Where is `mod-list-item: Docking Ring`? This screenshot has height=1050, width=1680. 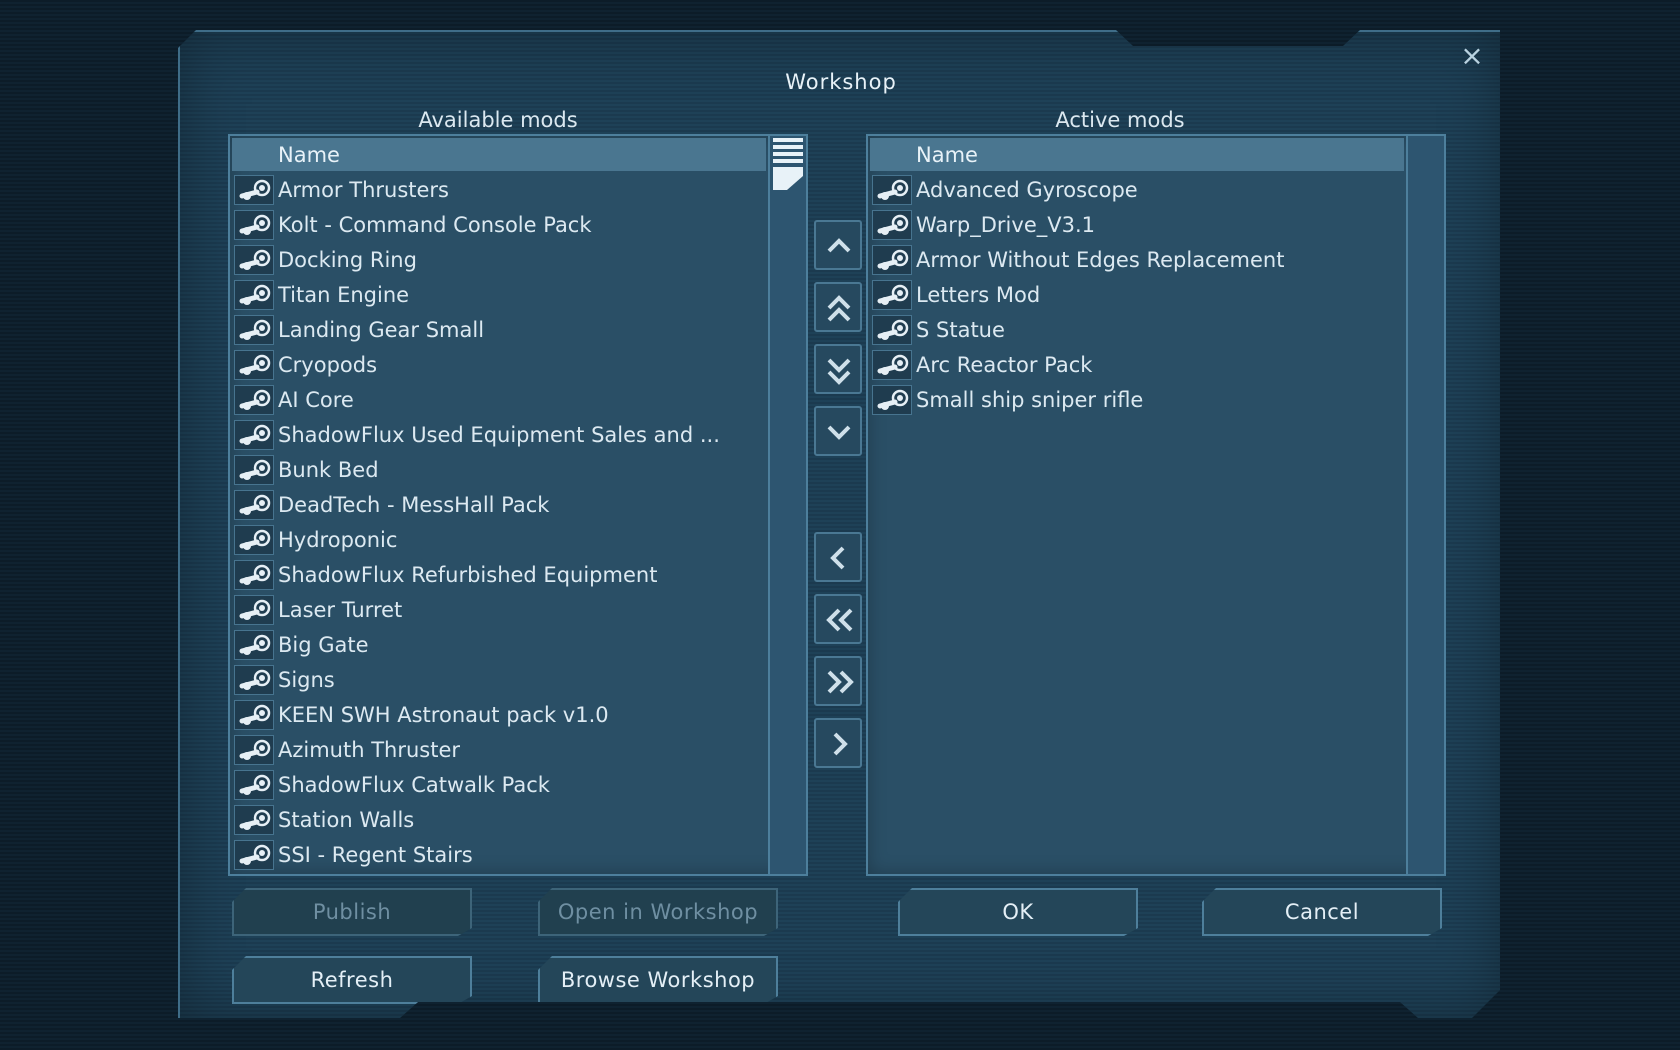 mod-list-item: Docking Ring is located at coordinates (499, 260).